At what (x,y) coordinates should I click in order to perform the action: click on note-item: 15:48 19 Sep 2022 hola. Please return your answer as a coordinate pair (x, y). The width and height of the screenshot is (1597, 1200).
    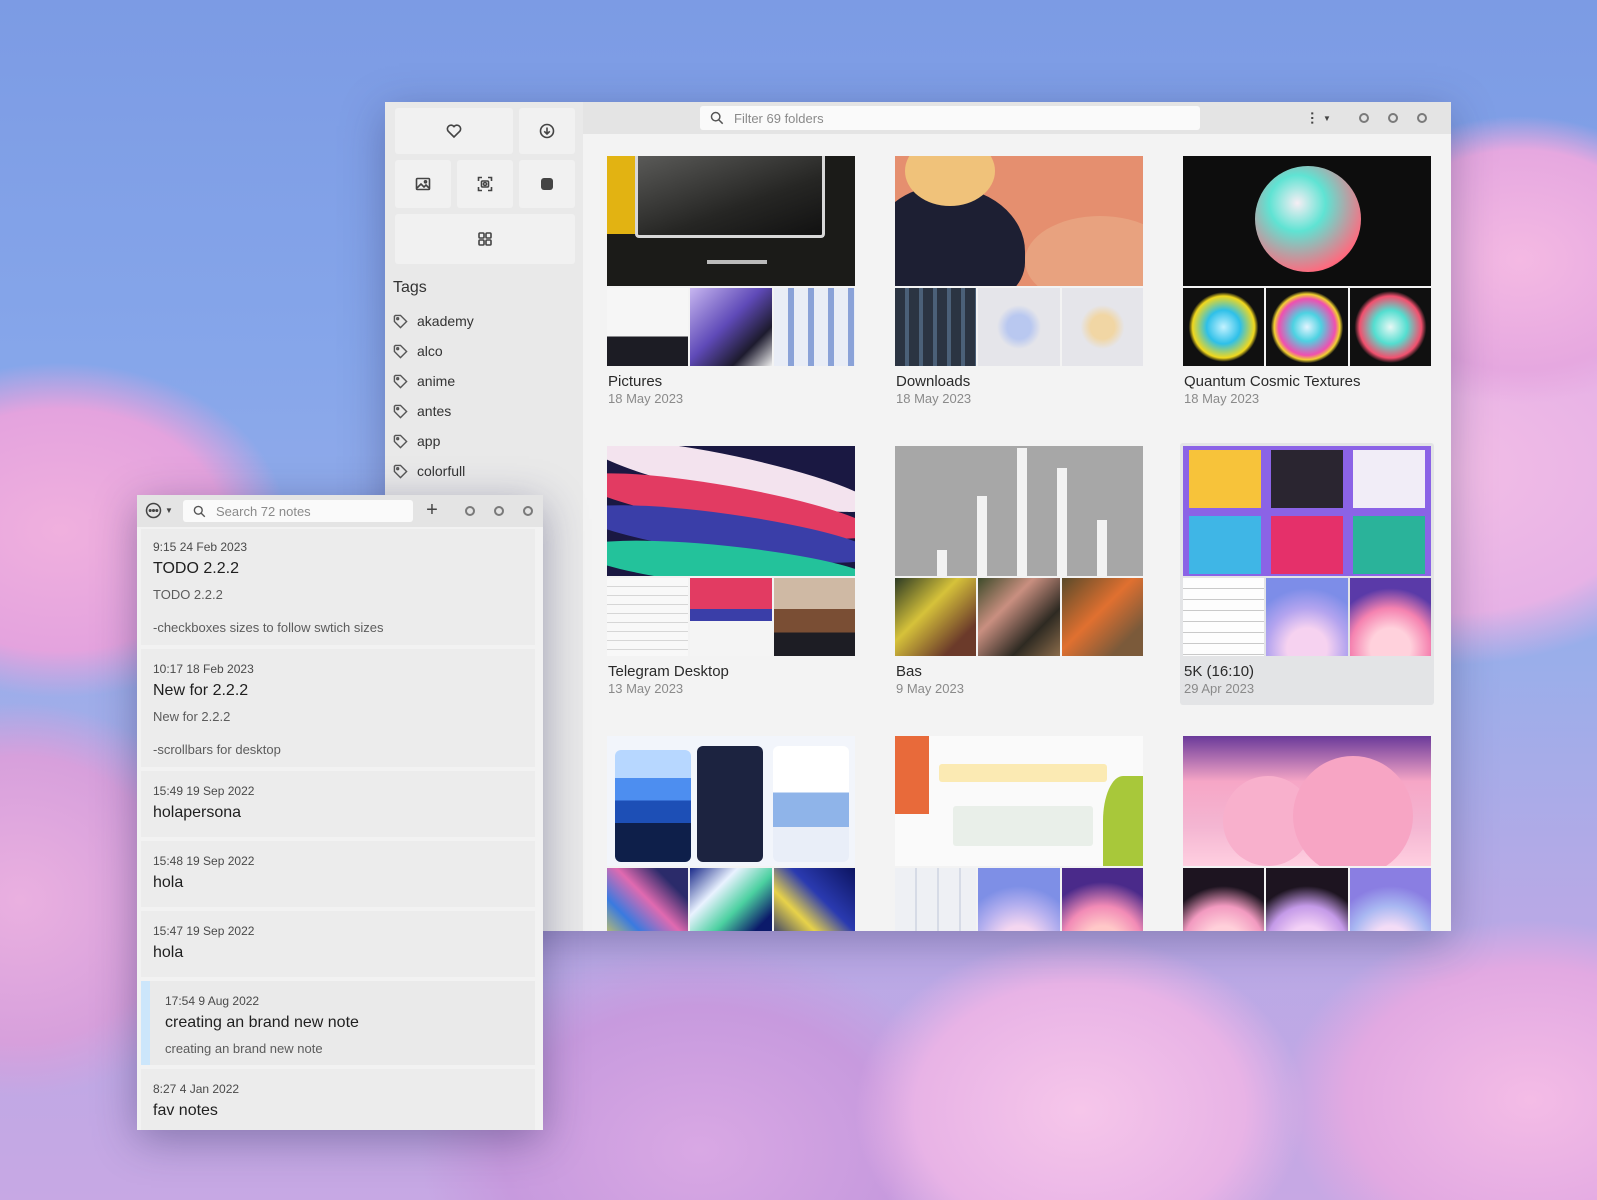
    Looking at the image, I should click on (338, 874).